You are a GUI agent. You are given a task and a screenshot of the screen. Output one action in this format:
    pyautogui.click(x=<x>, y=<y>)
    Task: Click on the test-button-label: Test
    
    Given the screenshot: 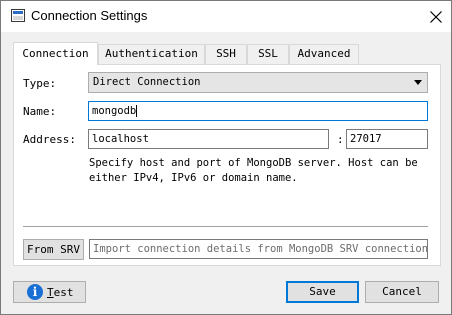 What is the action you would take?
    pyautogui.click(x=60, y=292)
    